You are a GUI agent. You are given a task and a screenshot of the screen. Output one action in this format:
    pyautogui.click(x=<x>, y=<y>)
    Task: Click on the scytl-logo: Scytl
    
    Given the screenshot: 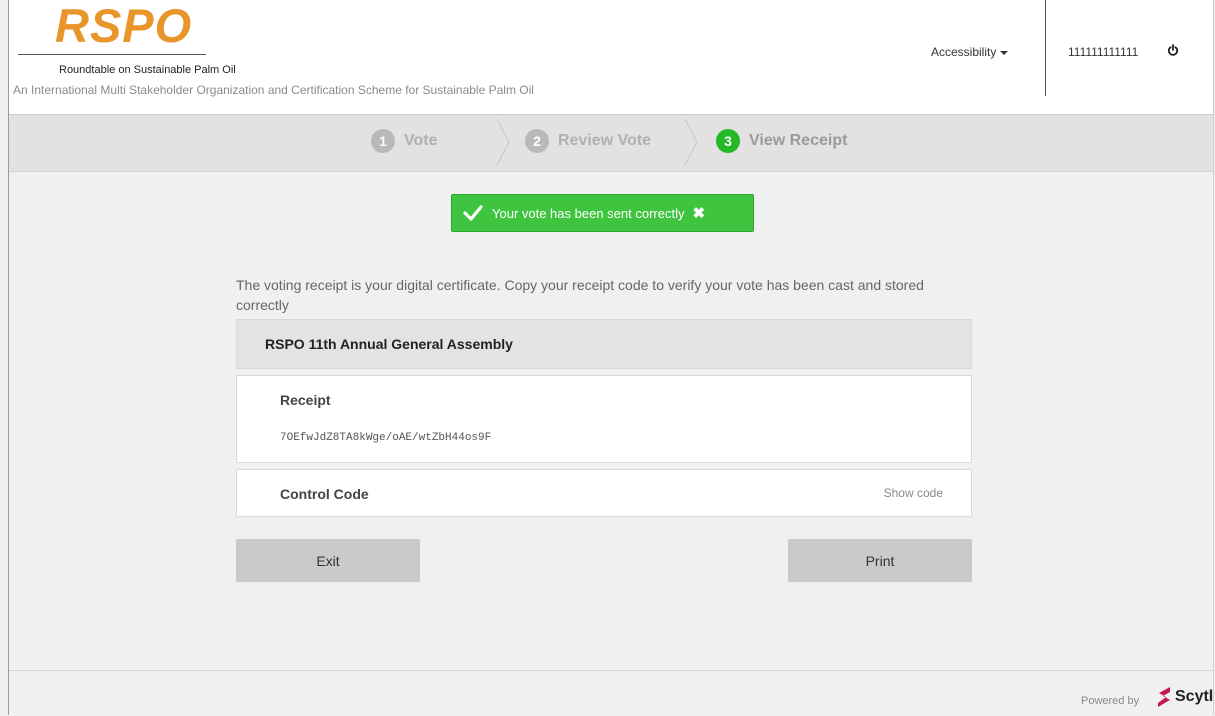 What is the action you would take?
    pyautogui.click(x=1184, y=697)
    